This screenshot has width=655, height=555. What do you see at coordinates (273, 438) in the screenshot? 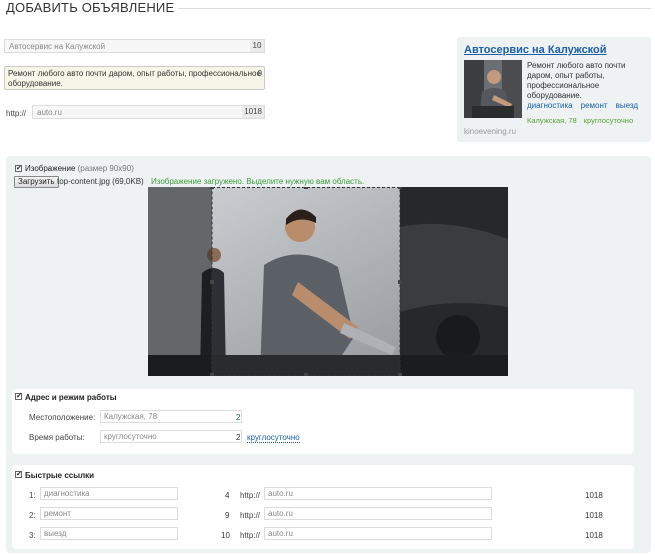
I see `hours-preset-link: круглосуточно` at bounding box center [273, 438].